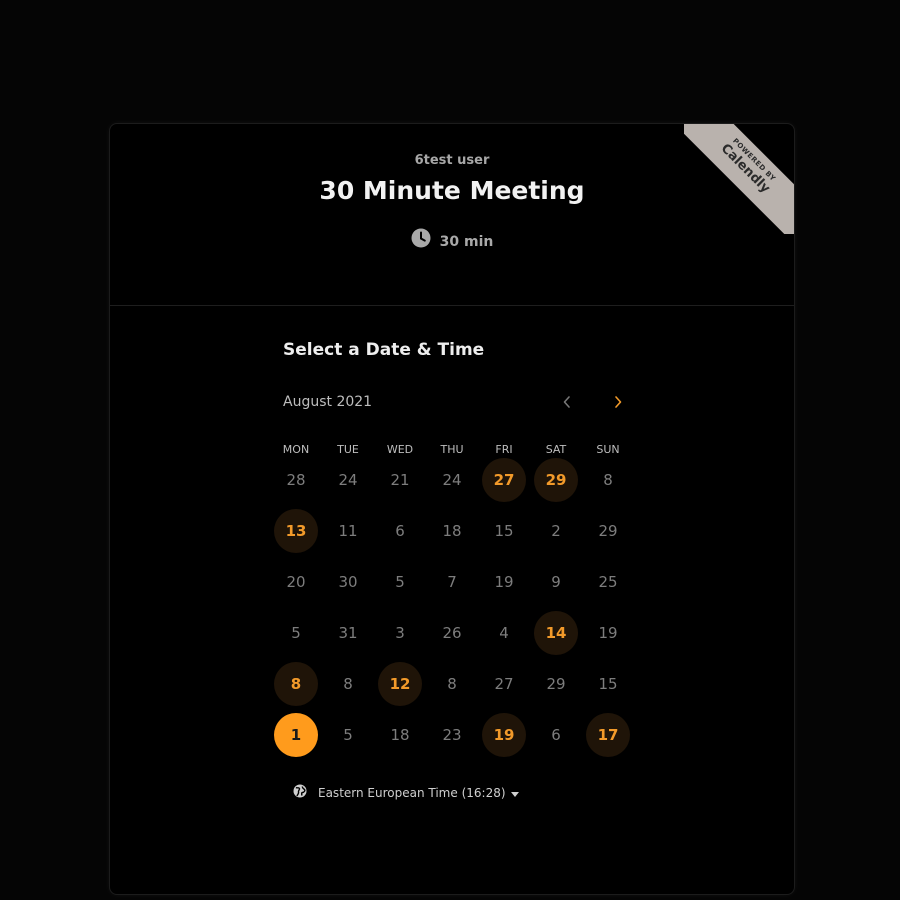 This screenshot has width=900, height=900. I want to click on timezone-selector: Eastern European Time (16:28), so click(406, 792).